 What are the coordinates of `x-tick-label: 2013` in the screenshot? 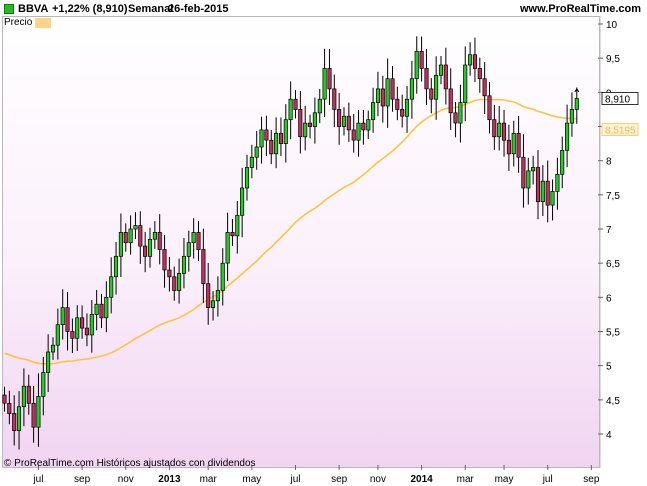 It's located at (169, 479).